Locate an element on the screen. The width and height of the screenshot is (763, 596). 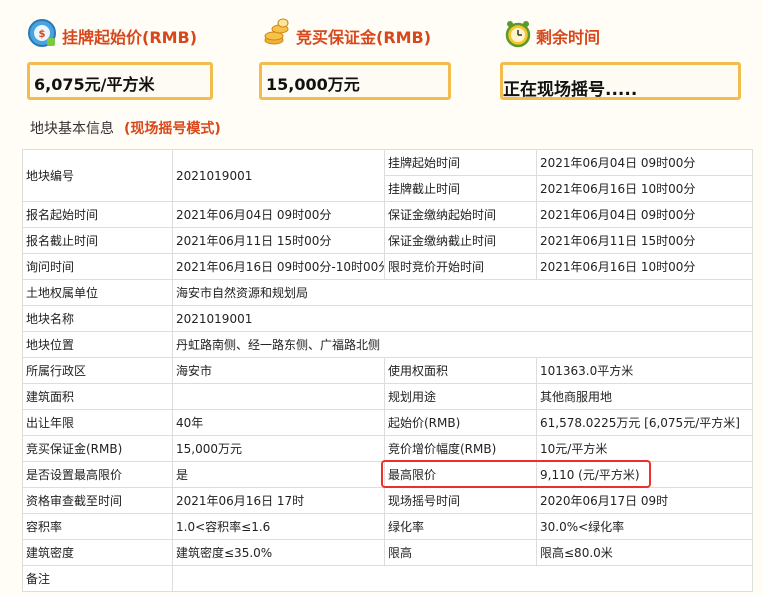
table-row: 建筑面积 规划用途 其他商服用地 is located at coordinates (387, 396).